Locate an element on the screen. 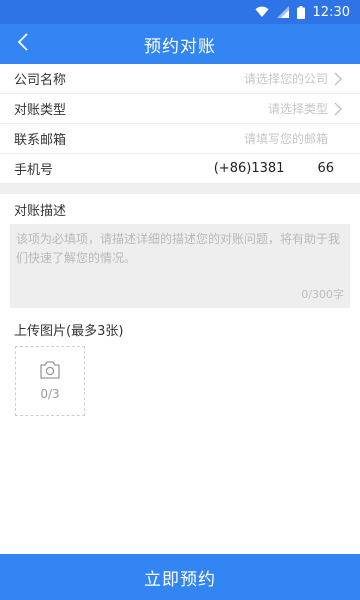 The height and width of the screenshot is (600, 360). phone-label: 手机号 is located at coordinates (34, 170).